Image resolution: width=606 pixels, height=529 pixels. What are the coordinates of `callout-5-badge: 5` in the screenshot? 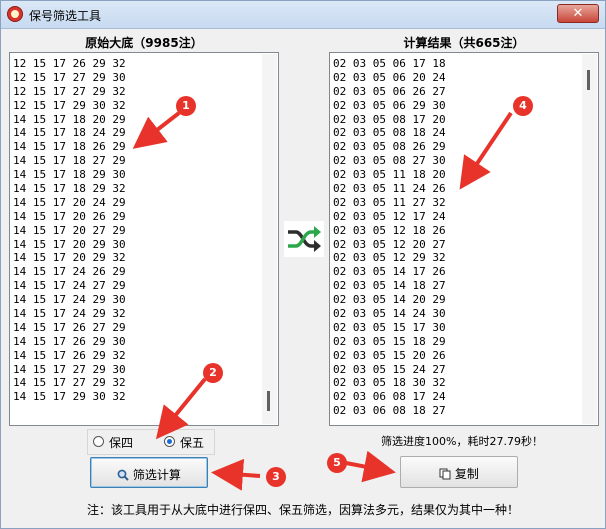 It's located at (337, 463).